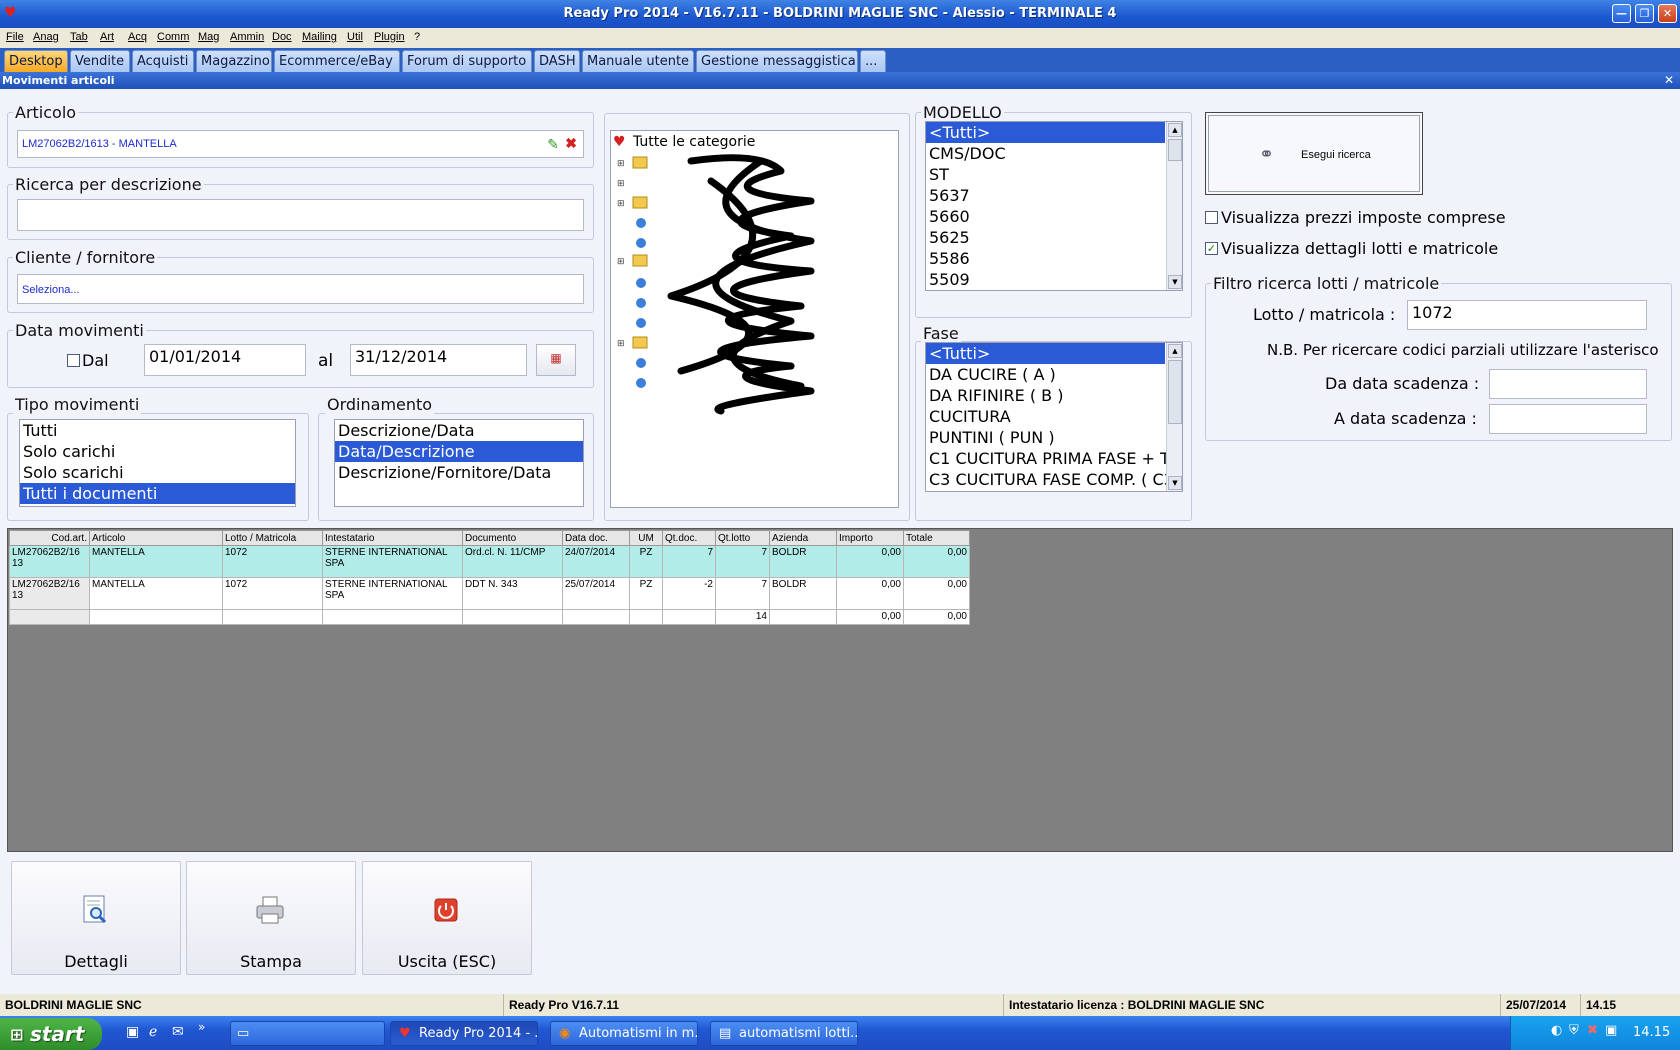  Describe the element at coordinates (417, 37) in the screenshot. I see `menu-help: ?` at that location.